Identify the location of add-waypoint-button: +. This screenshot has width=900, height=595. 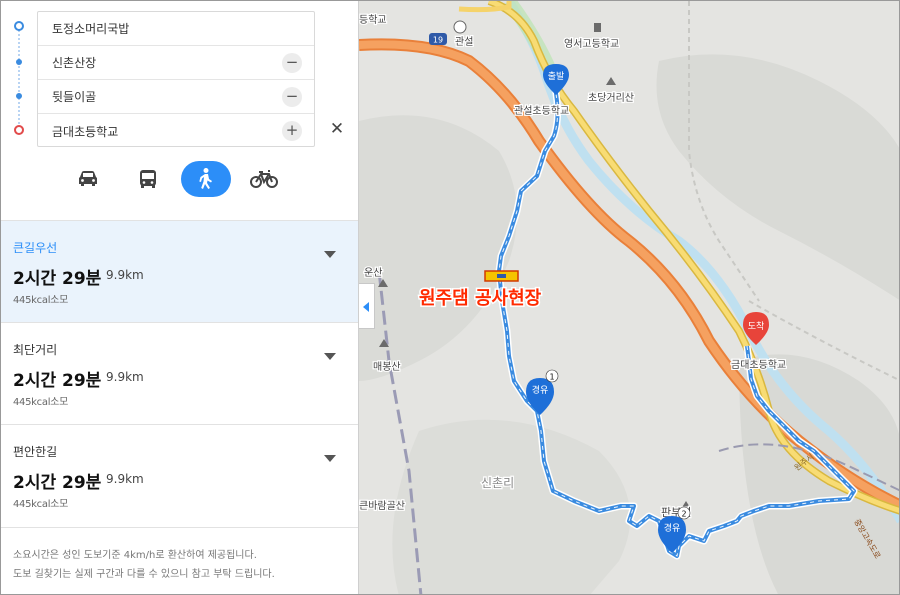
(292, 131).